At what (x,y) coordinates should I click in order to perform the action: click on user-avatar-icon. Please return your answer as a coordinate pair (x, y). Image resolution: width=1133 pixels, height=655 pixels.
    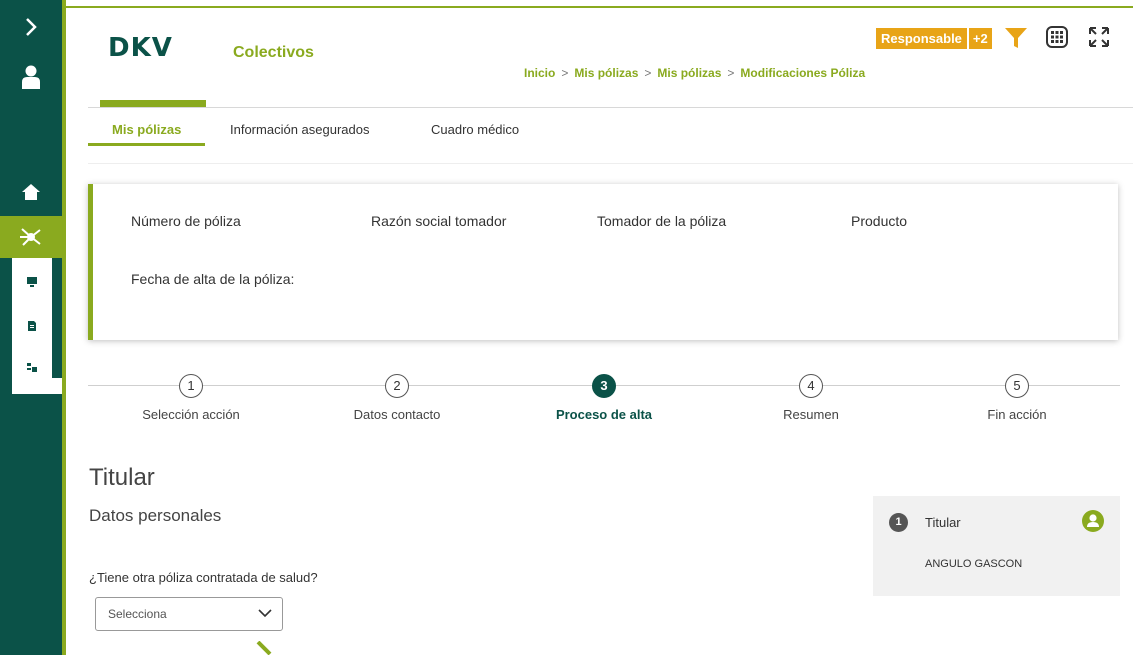
    Looking at the image, I should click on (1093, 521).